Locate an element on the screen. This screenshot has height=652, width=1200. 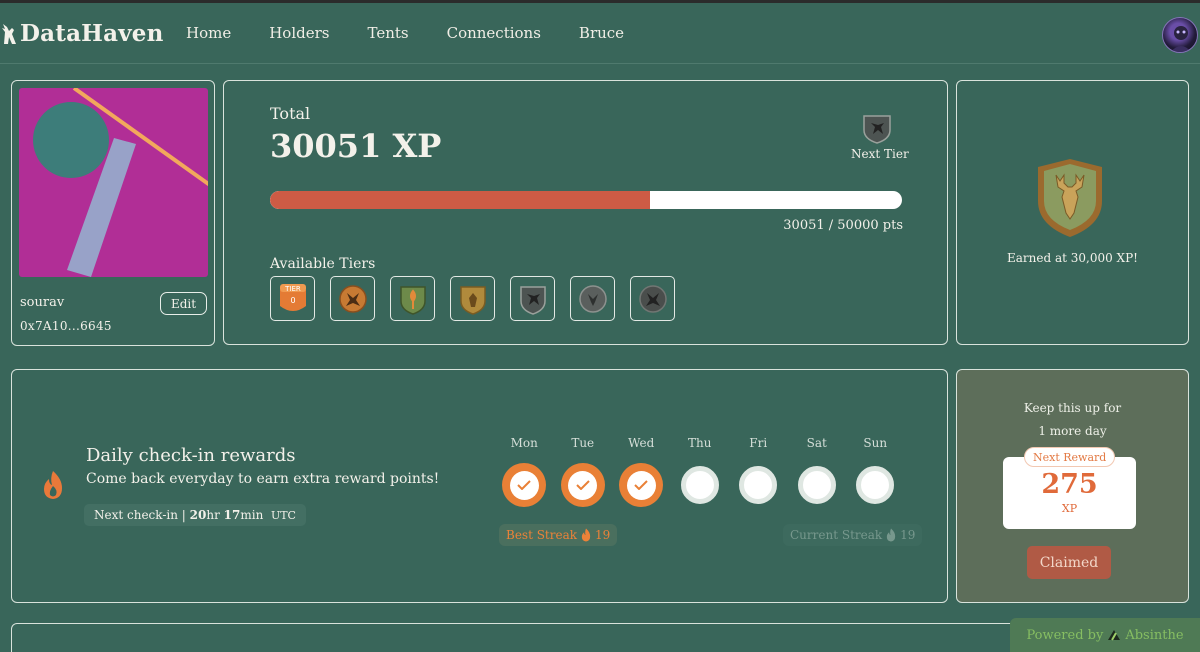
earned-at-text: Earned at 30,000 XP! is located at coordinates (1072, 258).